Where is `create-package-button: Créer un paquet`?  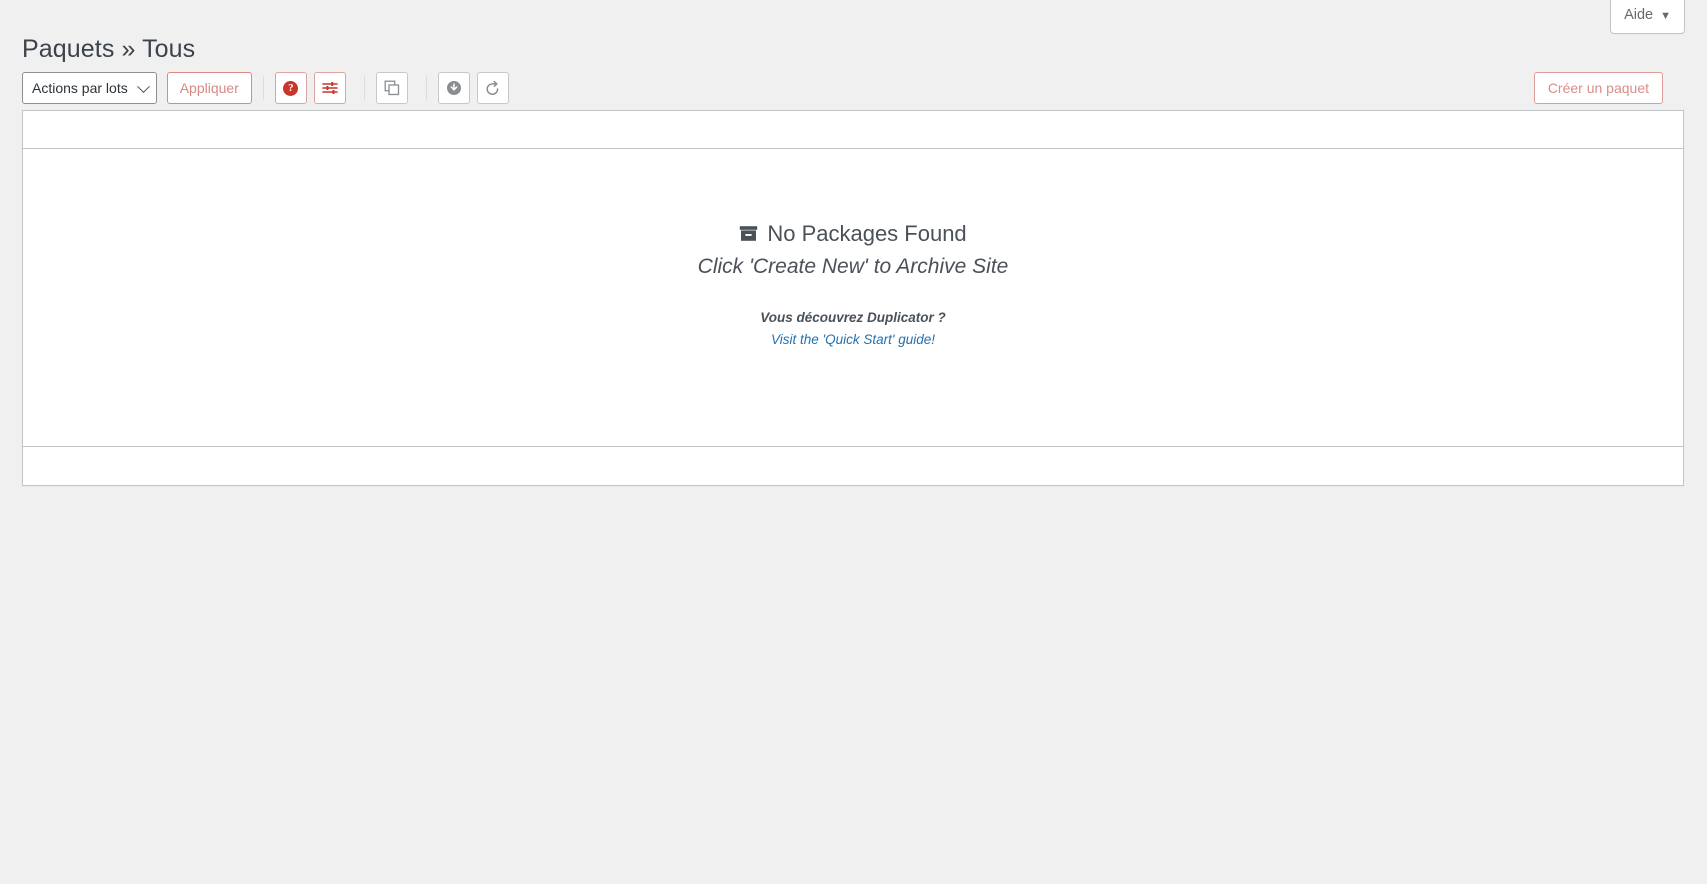
create-package-button: Créer un paquet is located at coordinates (1598, 88).